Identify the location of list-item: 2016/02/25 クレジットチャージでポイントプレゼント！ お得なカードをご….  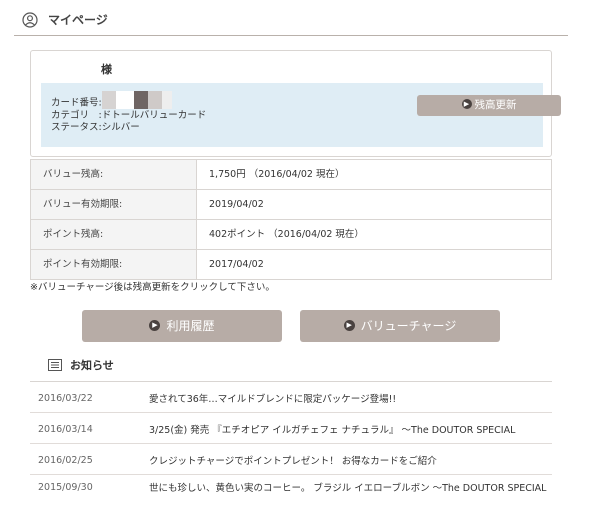
(291, 459).